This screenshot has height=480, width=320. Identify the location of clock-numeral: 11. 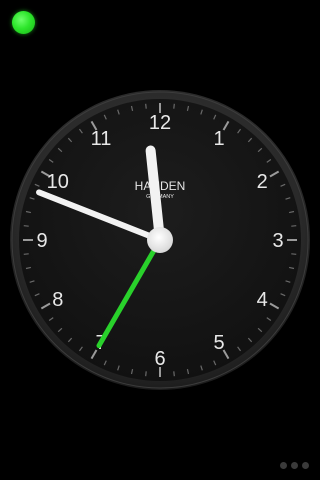
(101, 139).